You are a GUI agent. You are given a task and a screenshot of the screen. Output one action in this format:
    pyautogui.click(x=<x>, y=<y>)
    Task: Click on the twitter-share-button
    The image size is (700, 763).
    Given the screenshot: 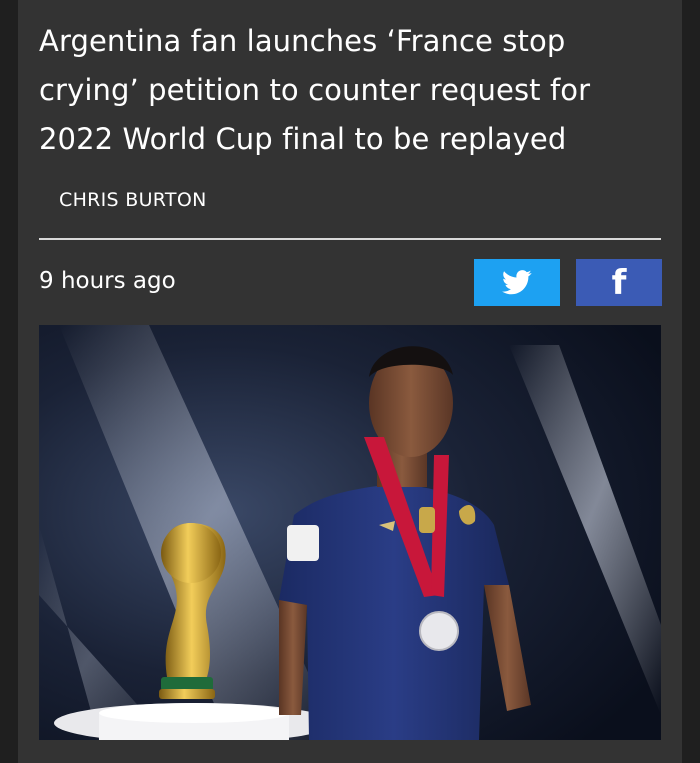 What is the action you would take?
    pyautogui.click(x=517, y=282)
    